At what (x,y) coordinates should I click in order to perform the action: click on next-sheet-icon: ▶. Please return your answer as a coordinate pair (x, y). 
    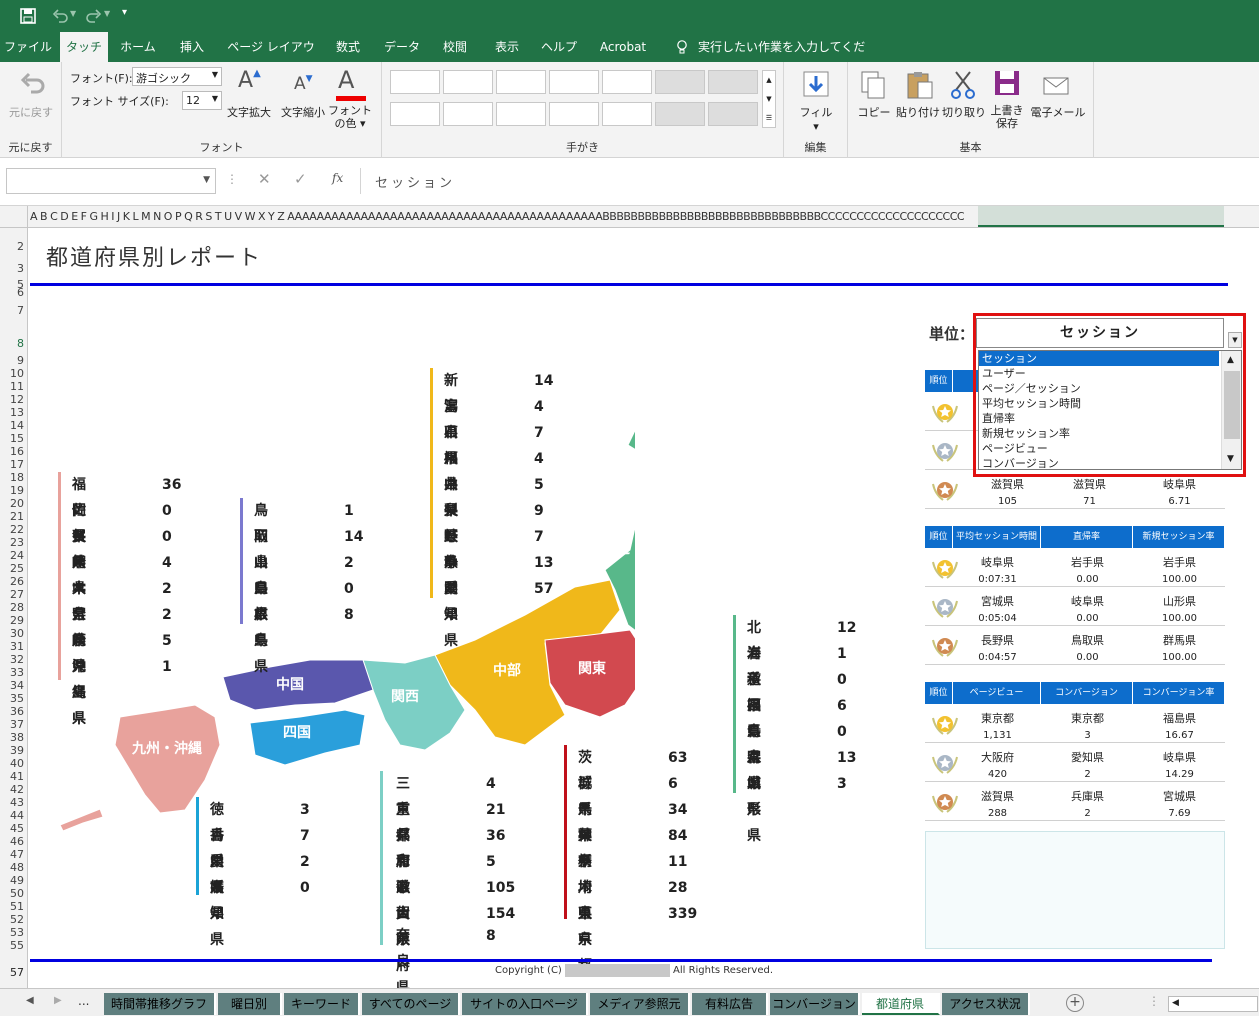
    Looking at the image, I should click on (58, 1000).